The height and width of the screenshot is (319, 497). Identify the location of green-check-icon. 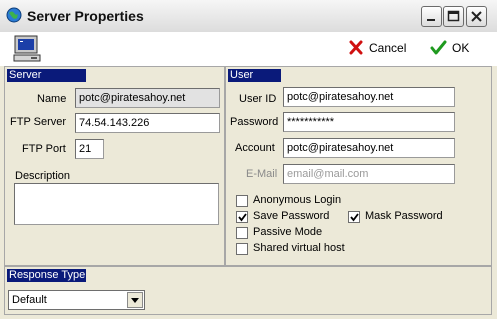
(438, 47).